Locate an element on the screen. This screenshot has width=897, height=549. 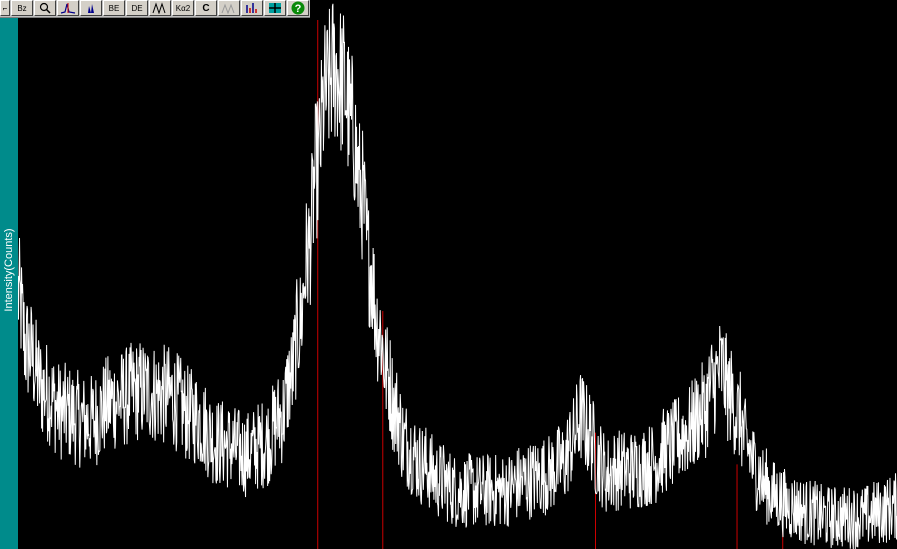
smooth-button is located at coordinates (229, 8).